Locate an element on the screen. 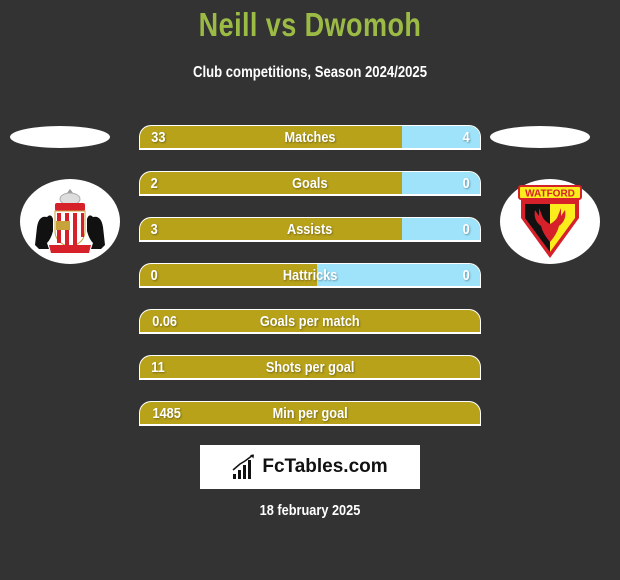 The height and width of the screenshot is (580, 620). sunderland-crest-icon is located at coordinates (70, 220).